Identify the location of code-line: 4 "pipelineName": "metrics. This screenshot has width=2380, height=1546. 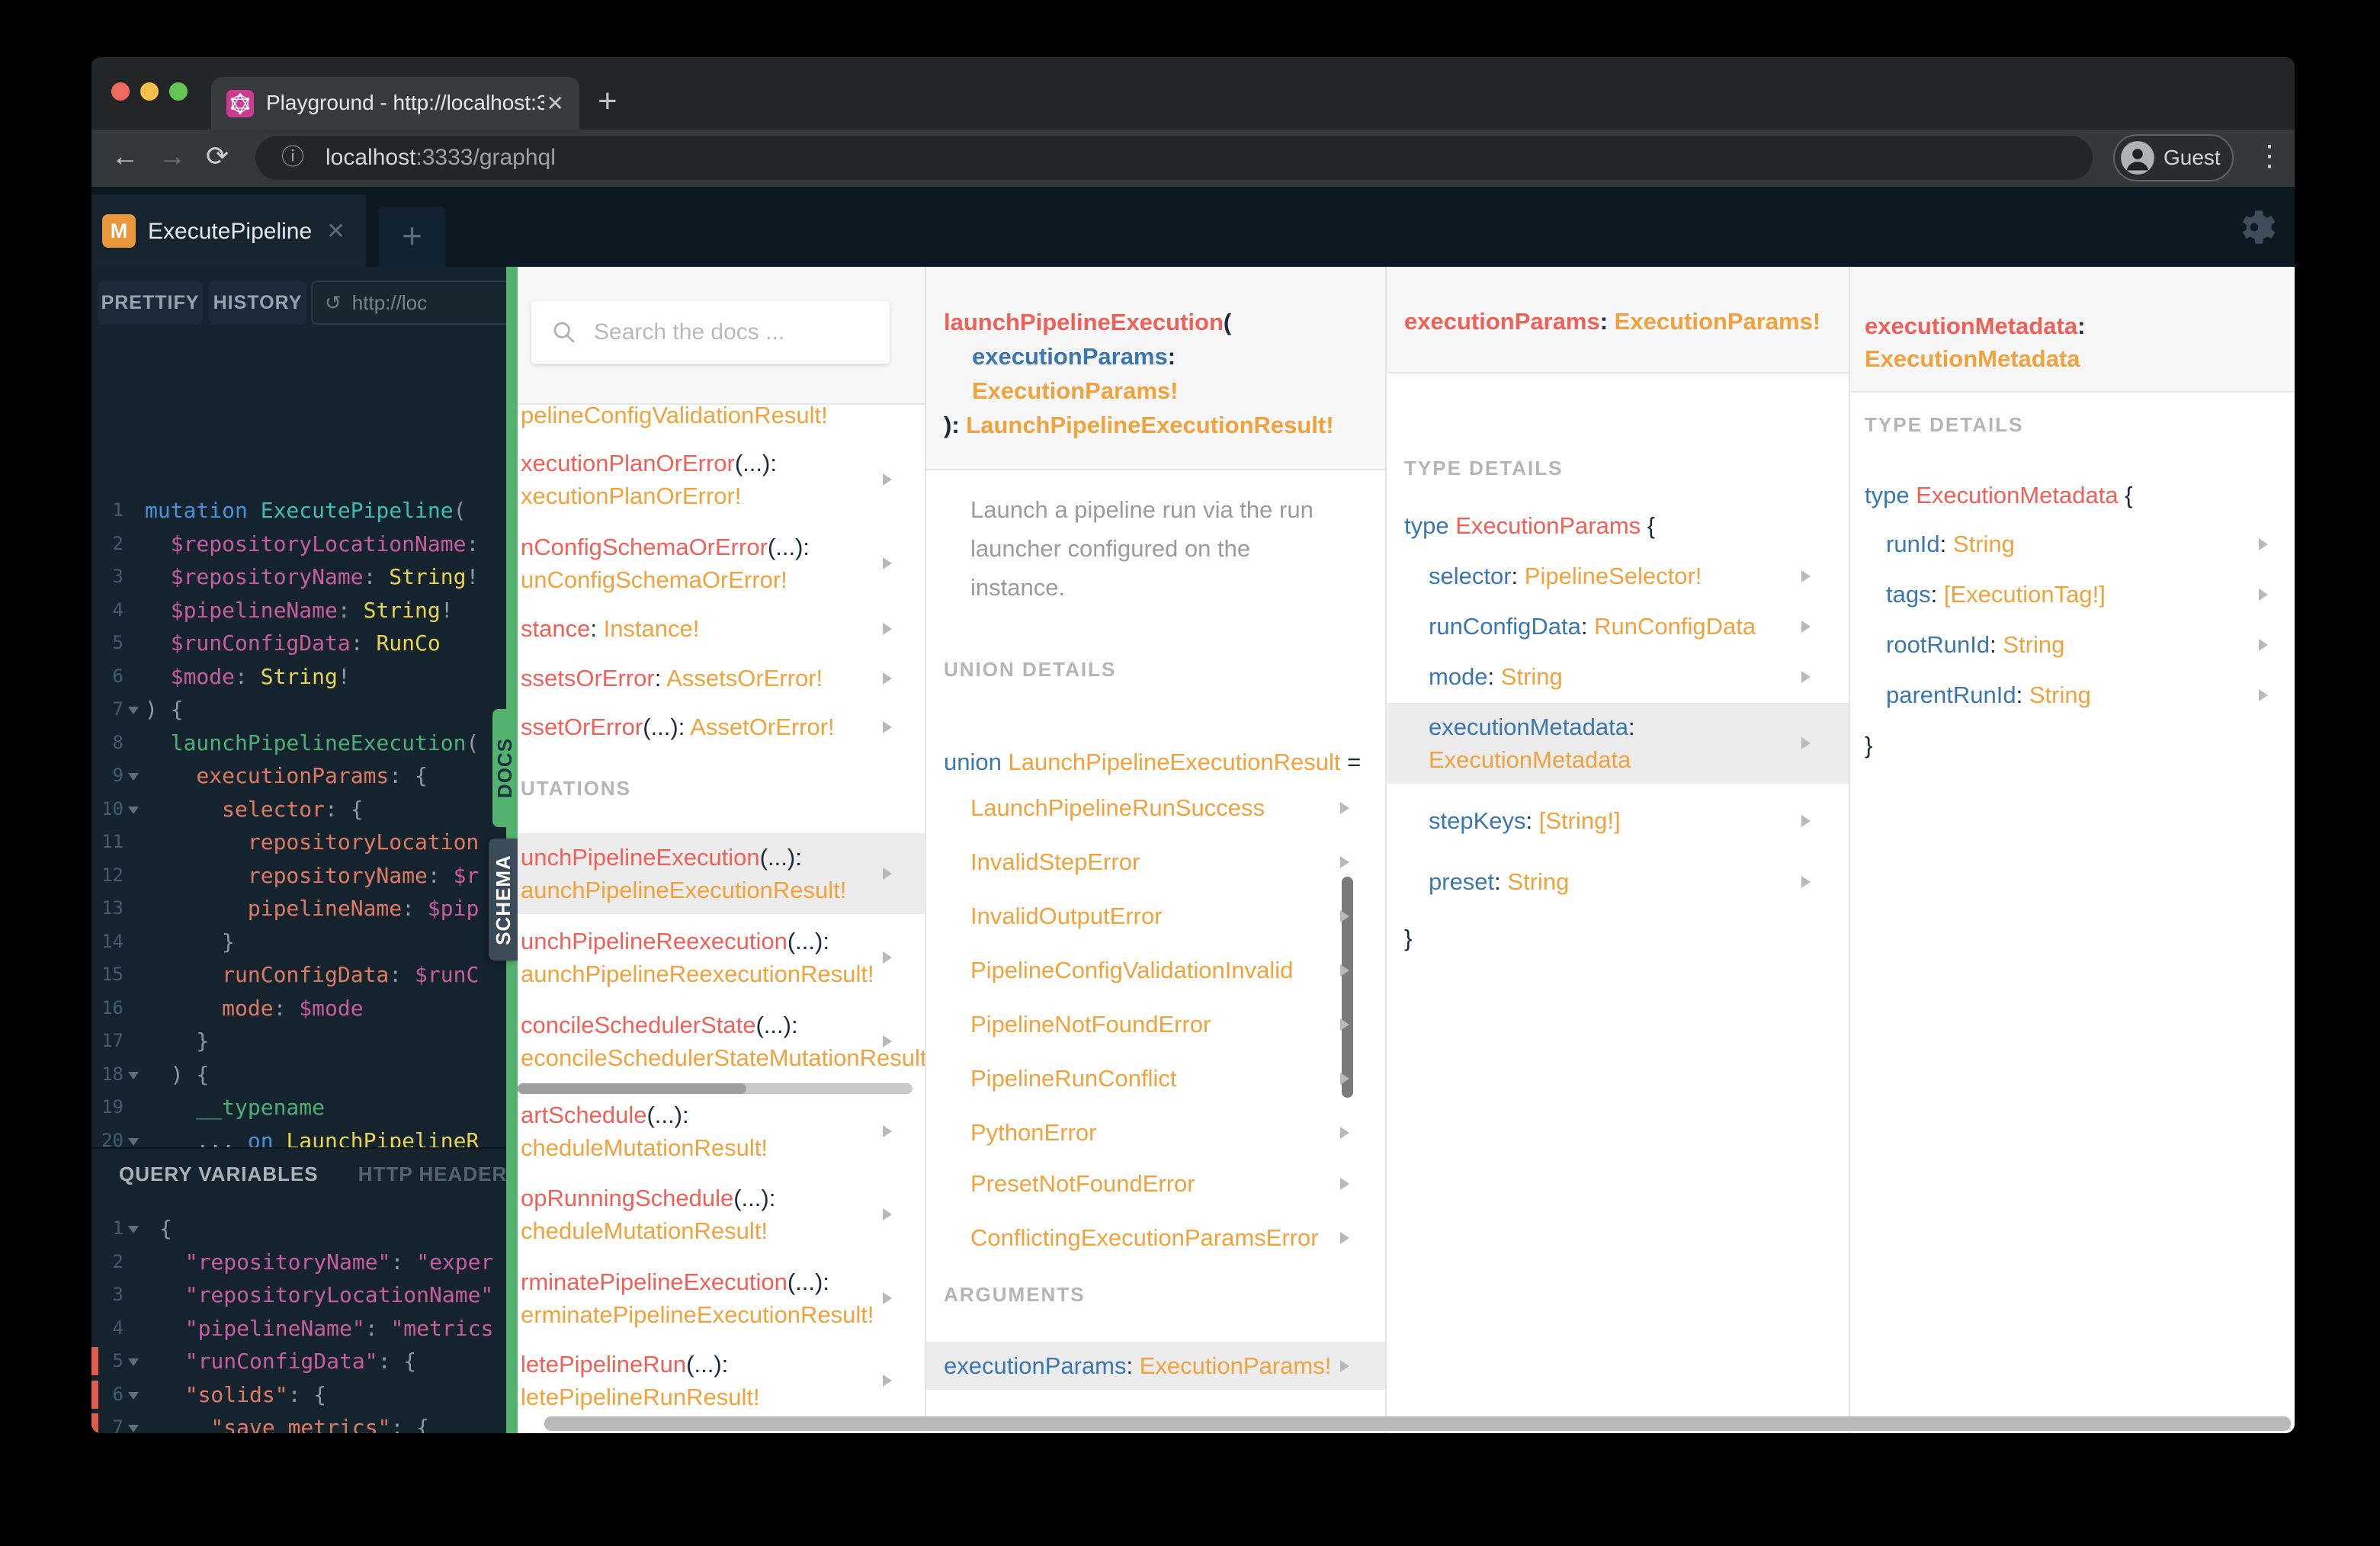
(298, 1329).